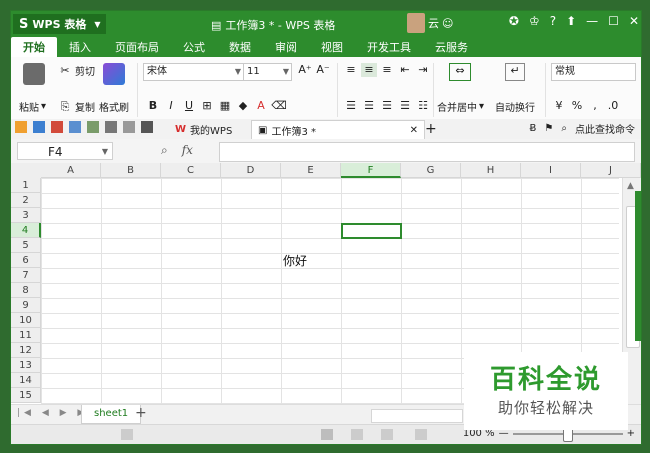 The image size is (650, 453). What do you see at coordinates (514, 21) in the screenshot?
I see `skin-icon: ✪` at bounding box center [514, 21].